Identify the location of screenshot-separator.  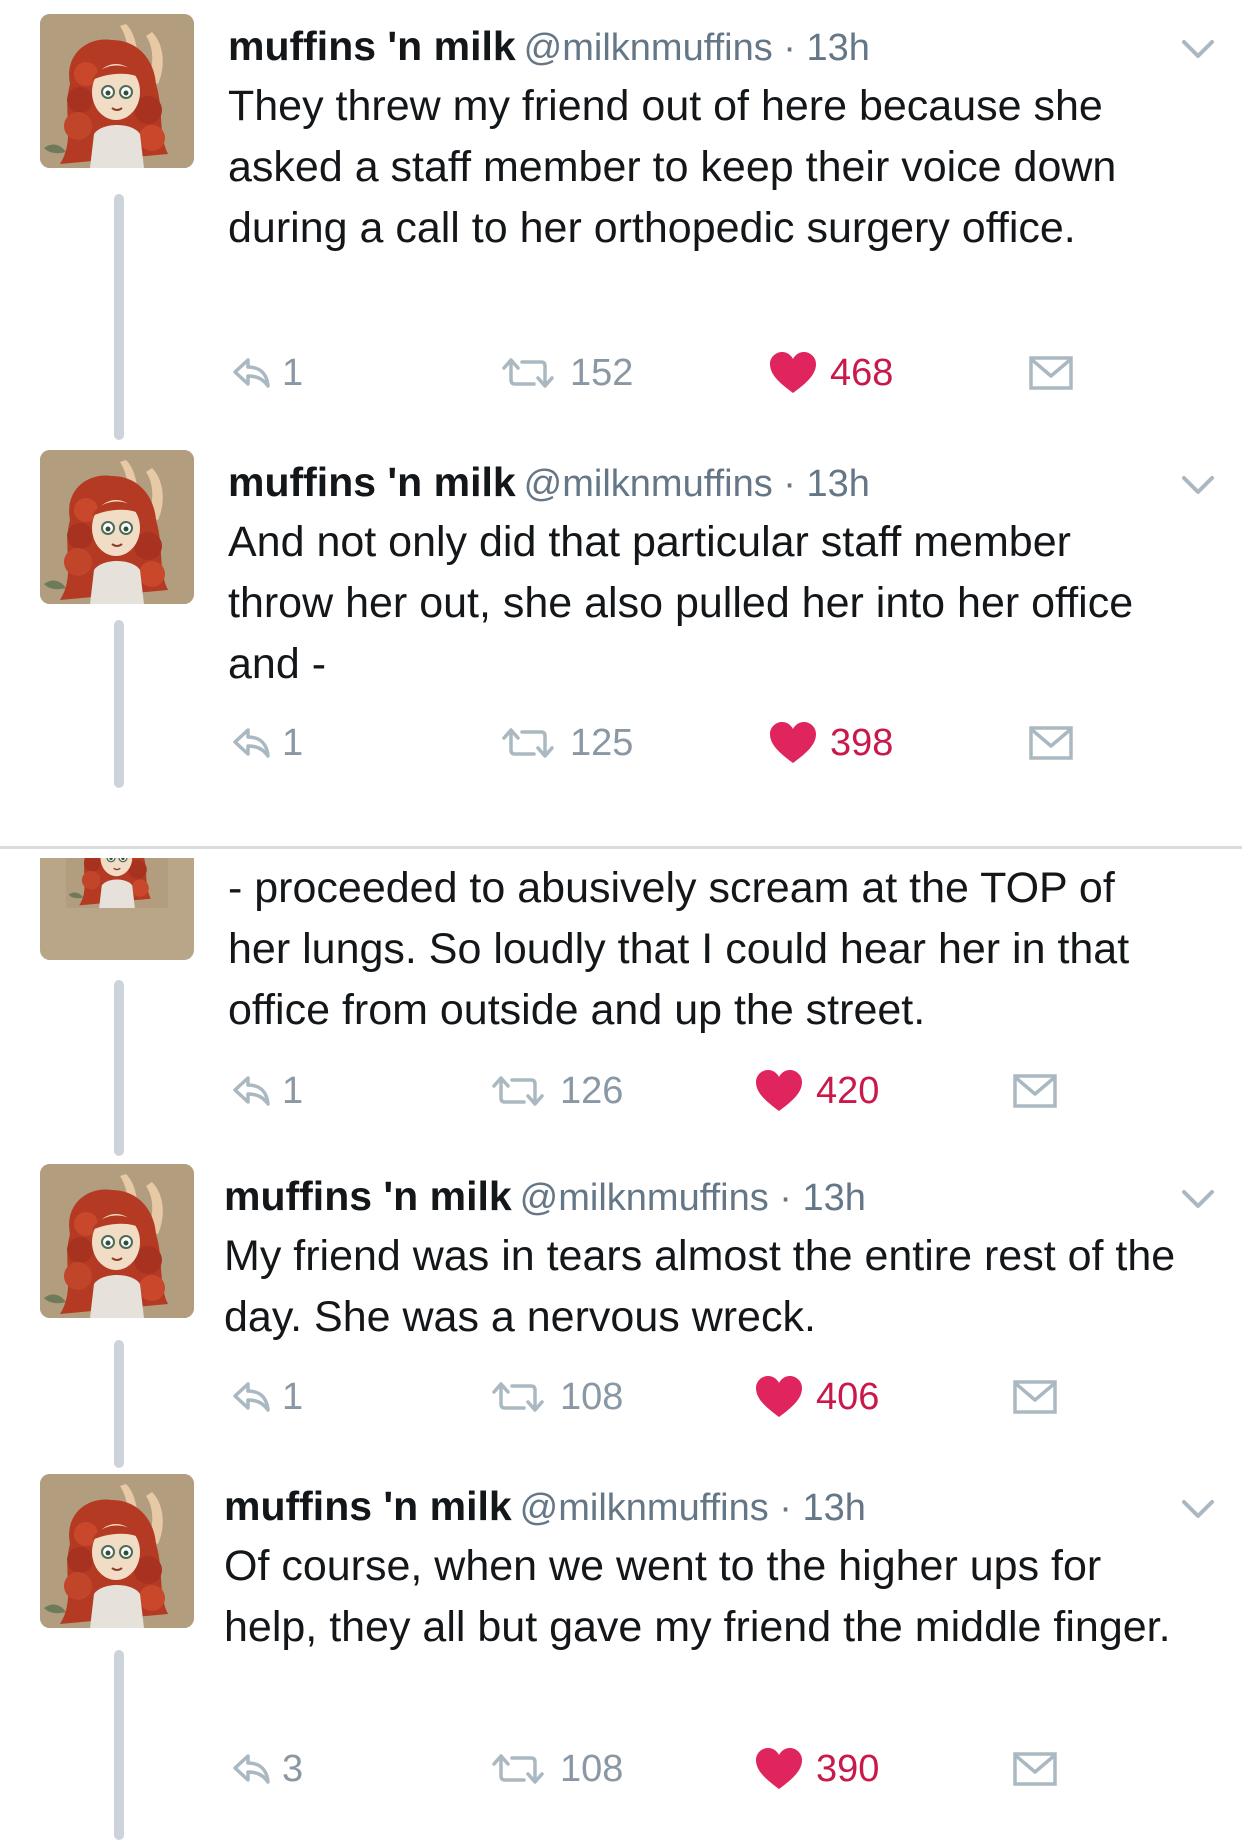
(621, 847).